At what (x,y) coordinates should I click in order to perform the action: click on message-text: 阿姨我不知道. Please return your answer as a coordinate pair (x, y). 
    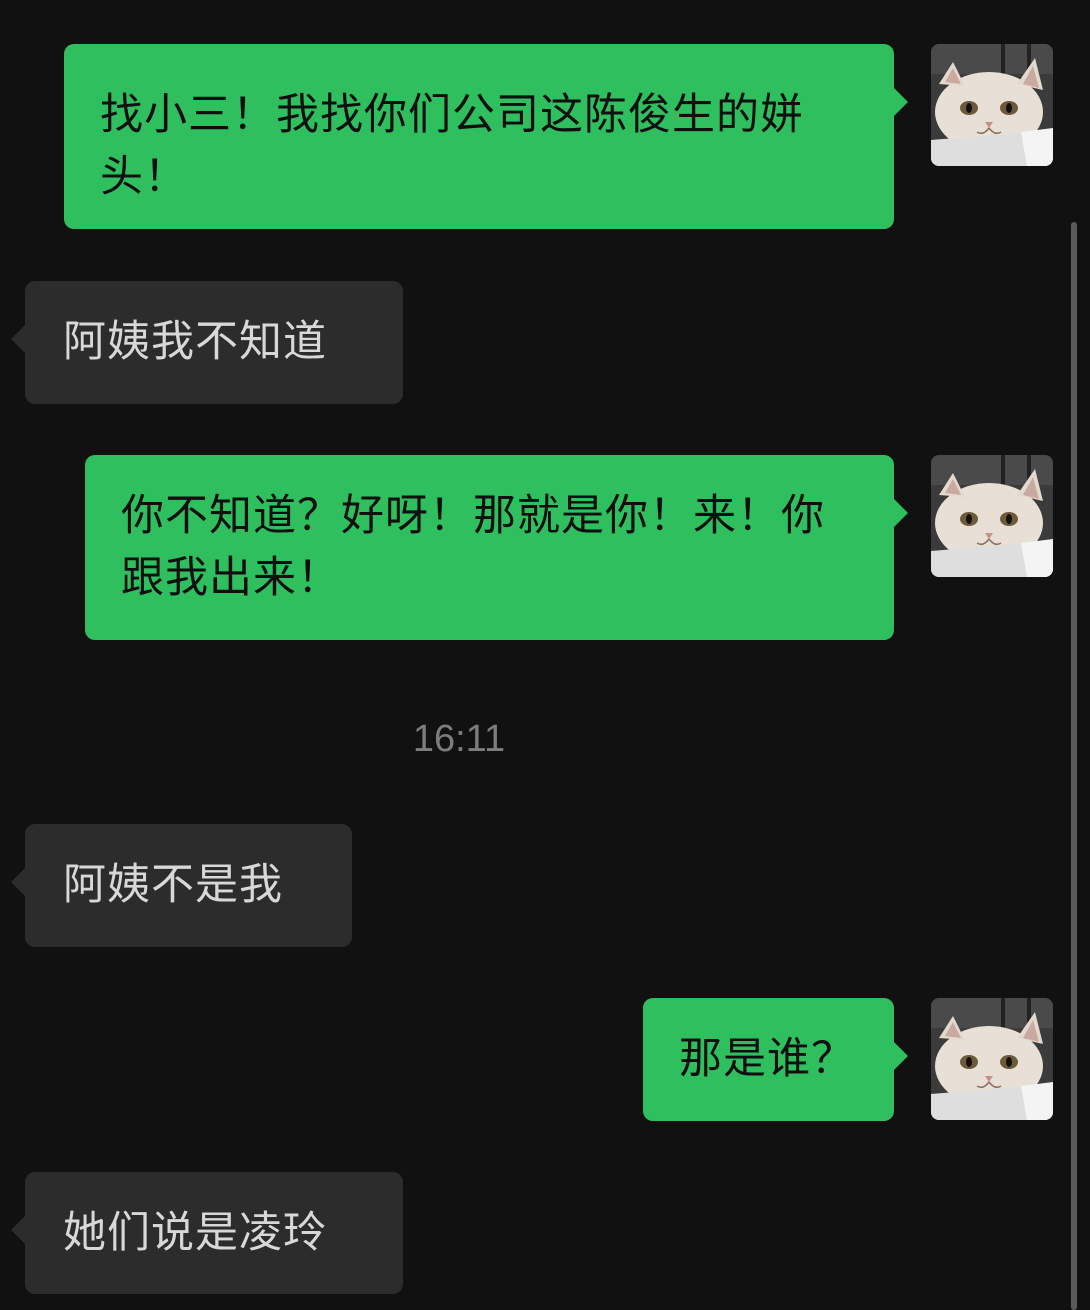
    Looking at the image, I should click on (195, 342).